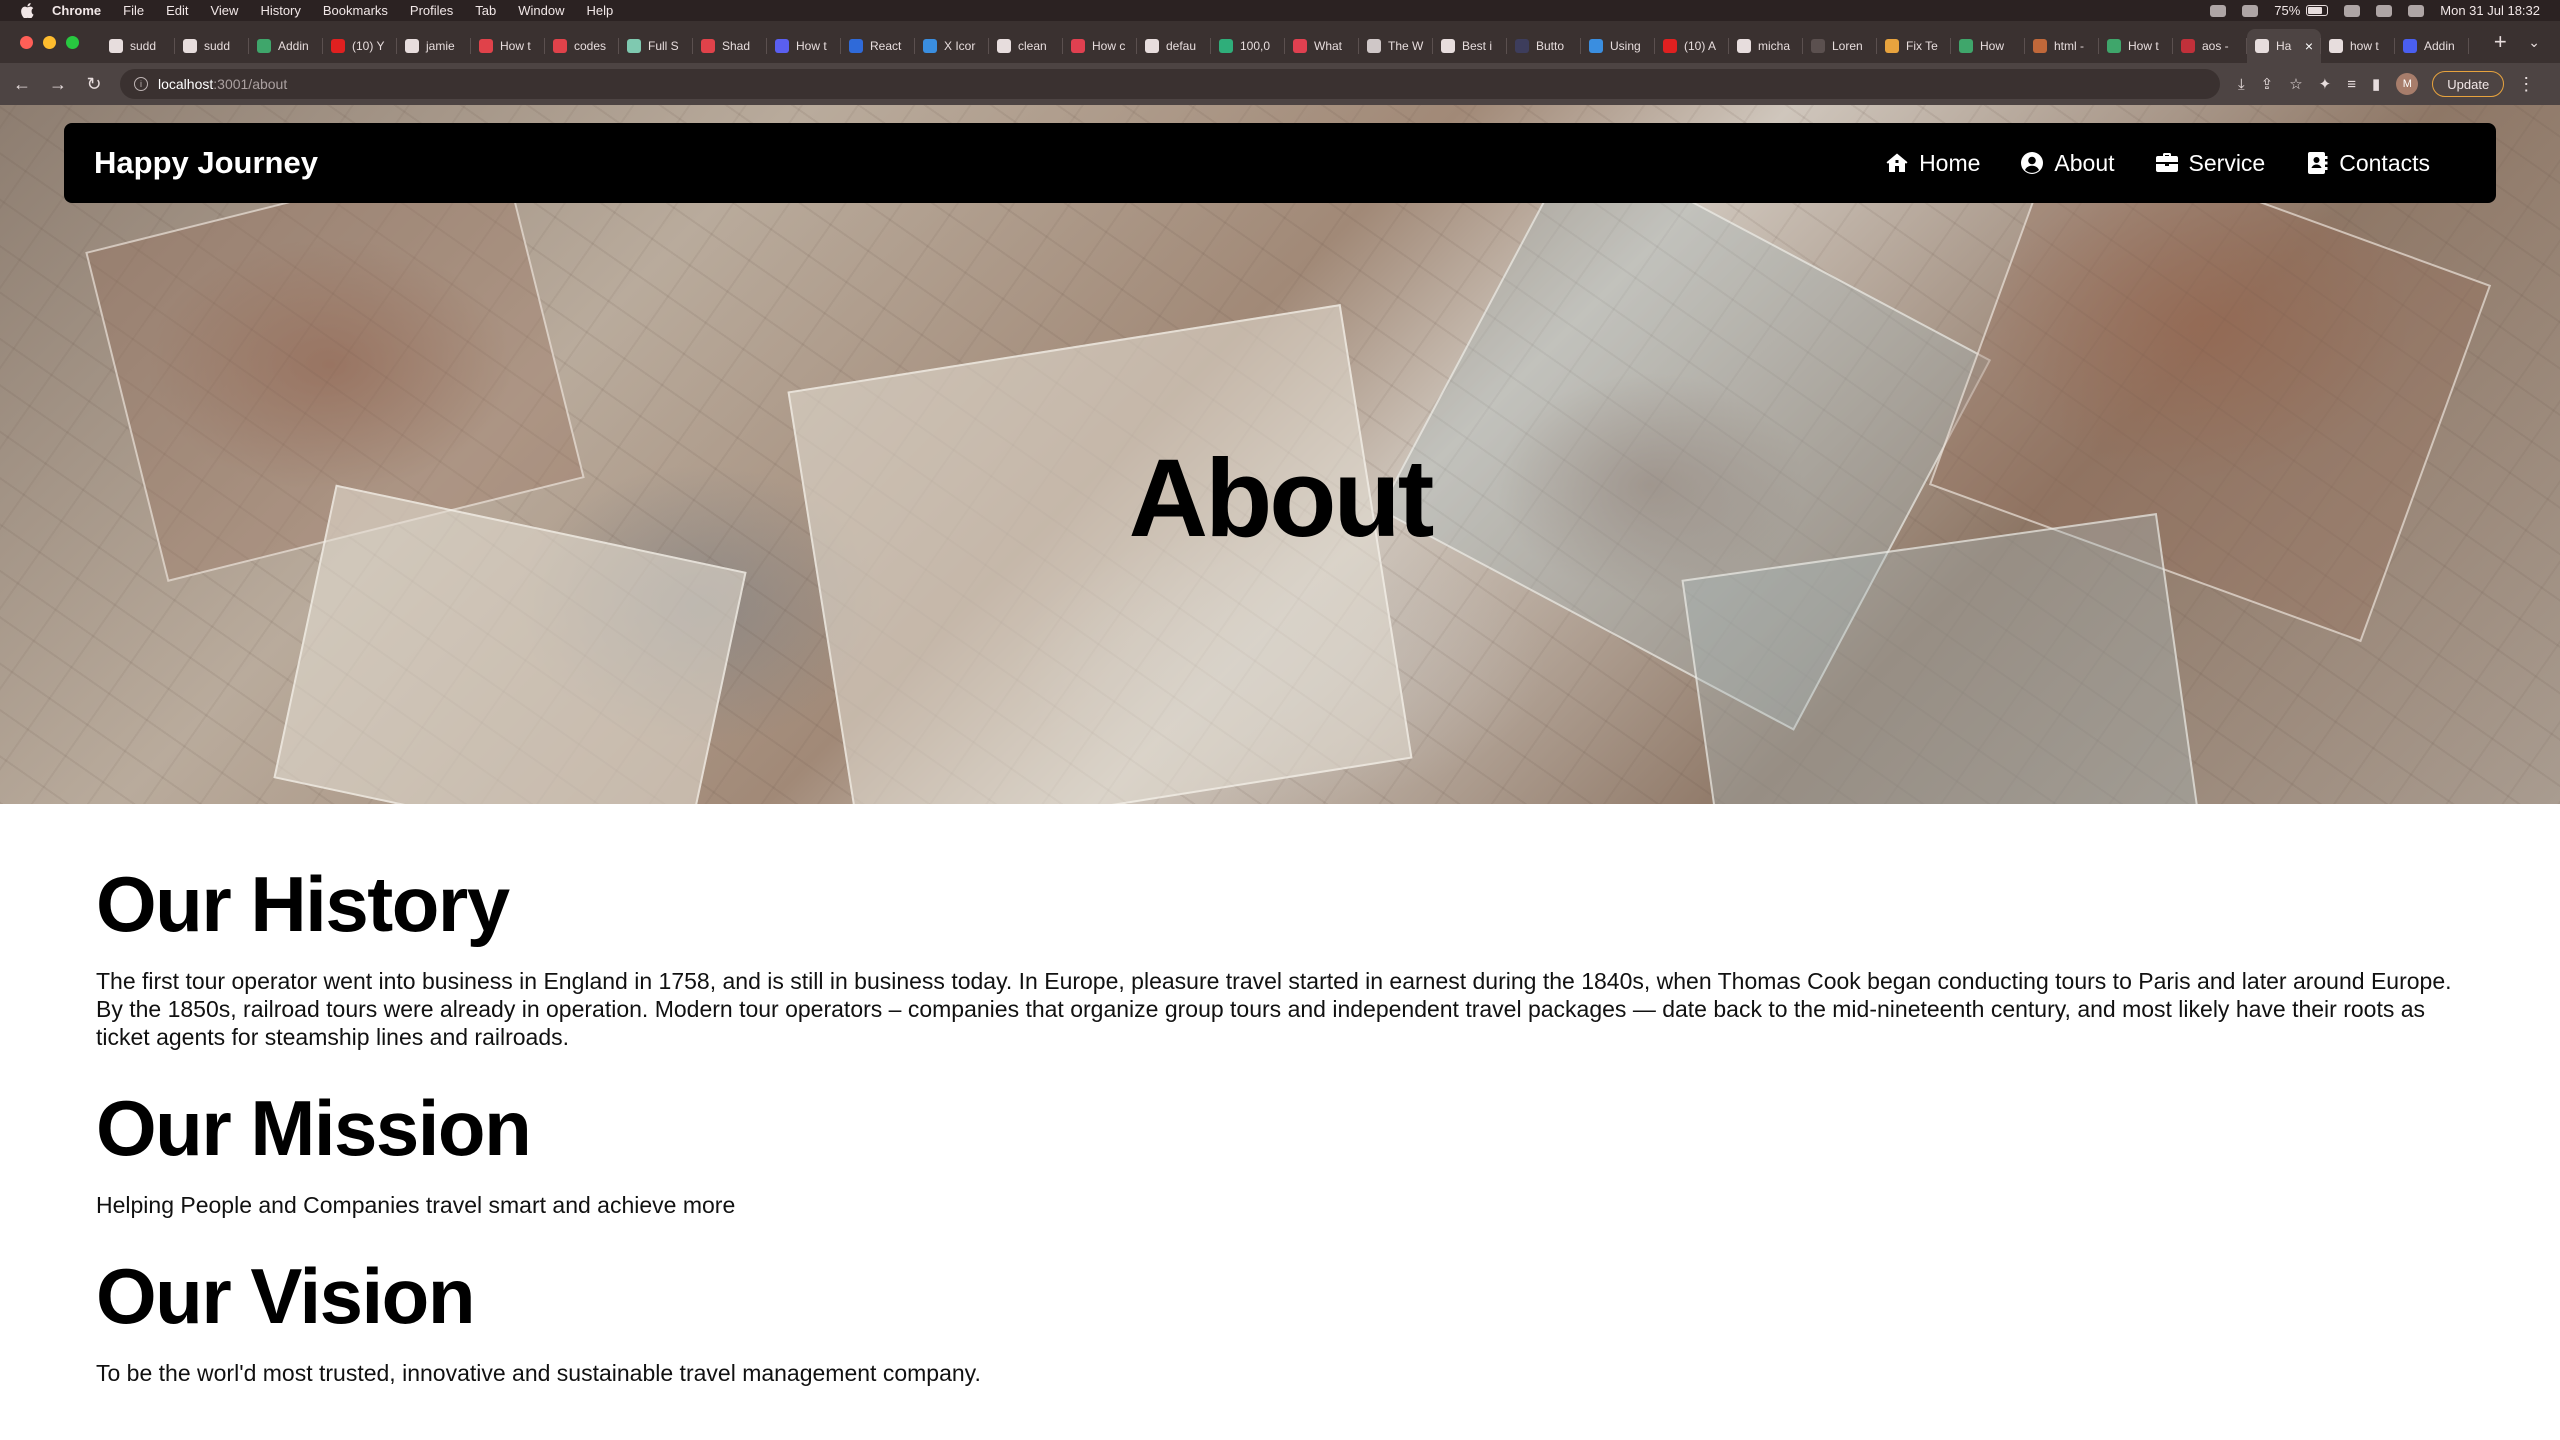  I want to click on fullscreen-window-button, so click(72, 42).